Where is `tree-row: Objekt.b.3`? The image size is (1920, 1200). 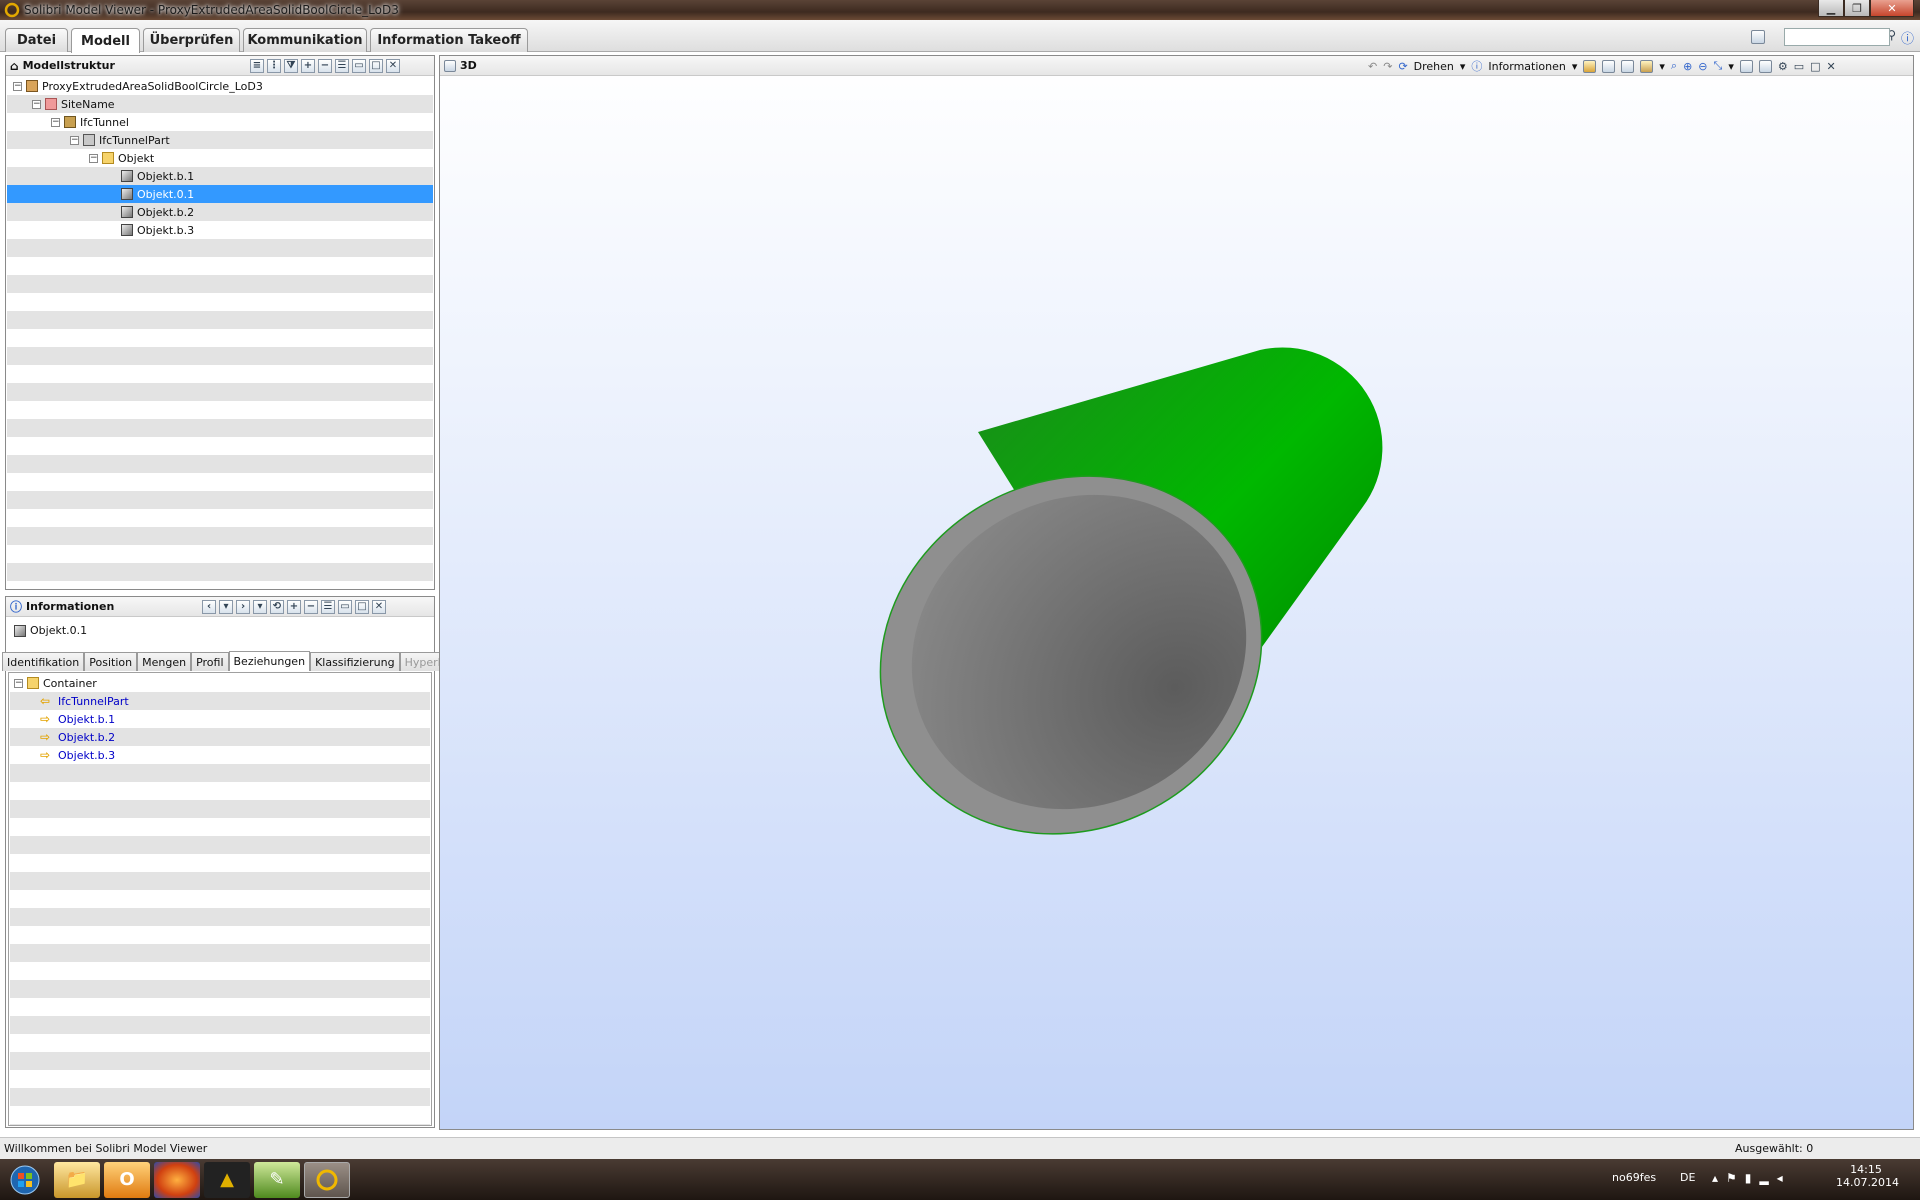 tree-row: Objekt.b.3 is located at coordinates (220, 230).